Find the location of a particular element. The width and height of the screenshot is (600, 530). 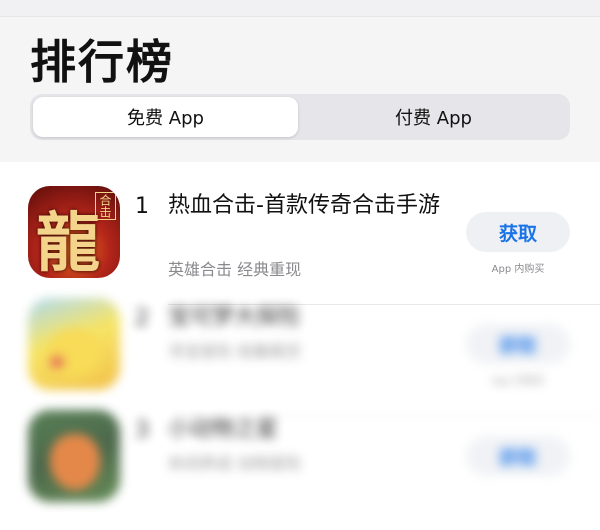

app-name: 宝可梦大探险 is located at coordinates (308, 318).